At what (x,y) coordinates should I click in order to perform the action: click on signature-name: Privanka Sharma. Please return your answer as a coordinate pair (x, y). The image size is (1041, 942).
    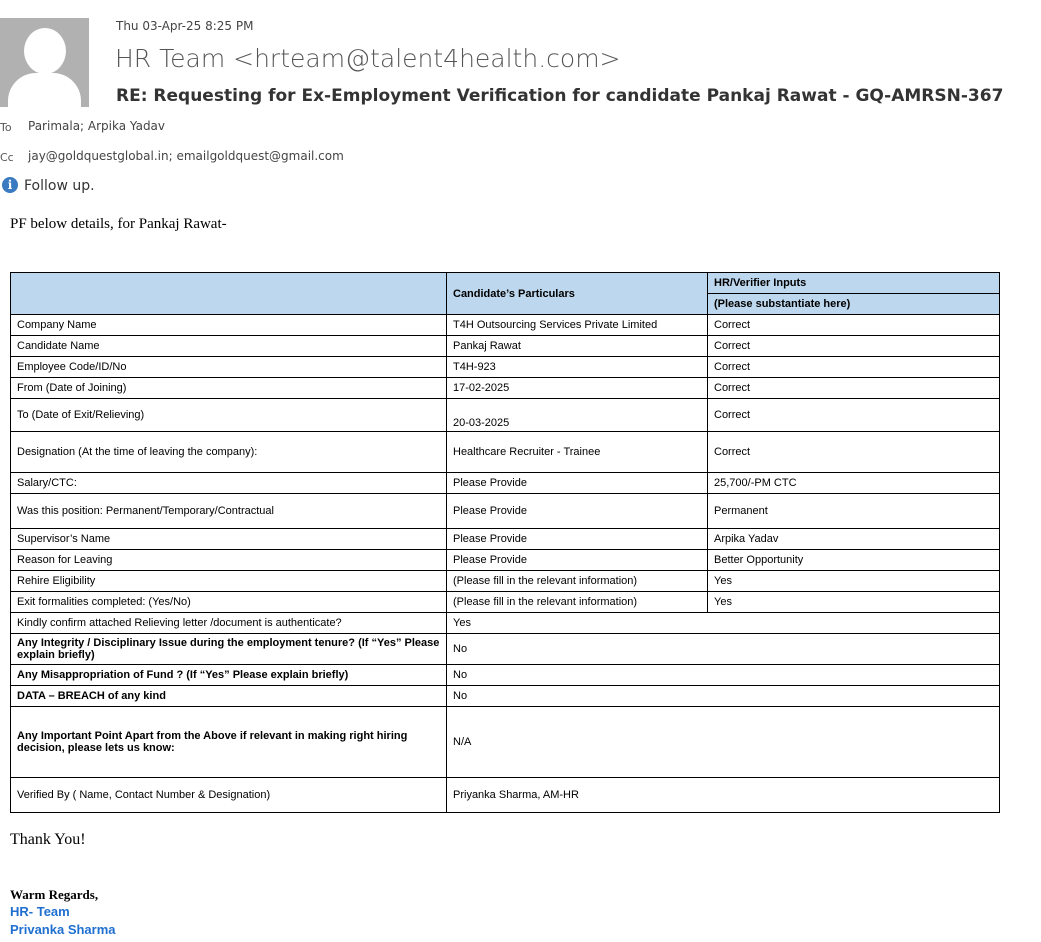
    Looking at the image, I should click on (63, 929).